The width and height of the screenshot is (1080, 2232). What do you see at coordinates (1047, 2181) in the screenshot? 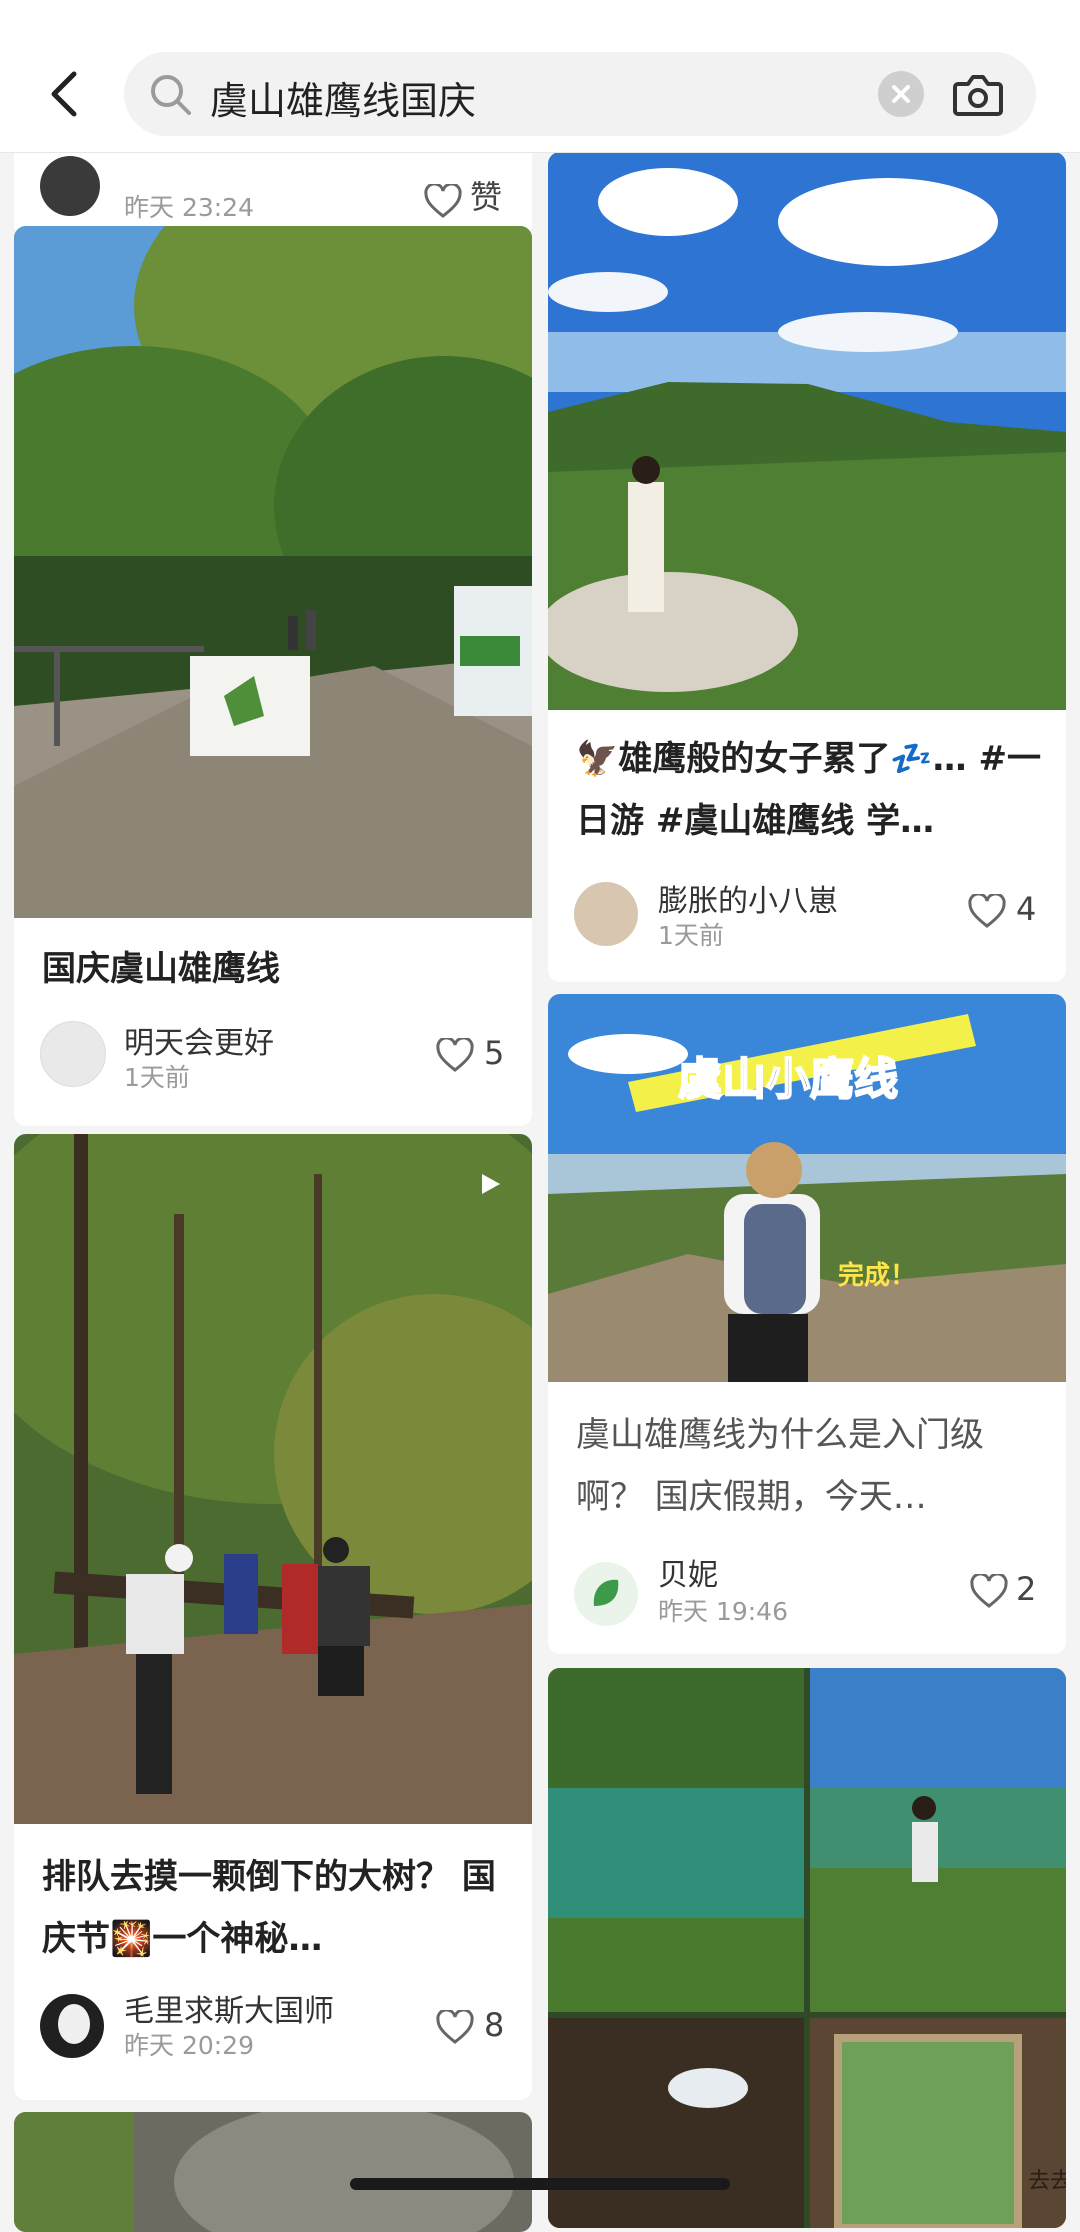
I see `cover-overlay-text: 去去山野` at bounding box center [1047, 2181].